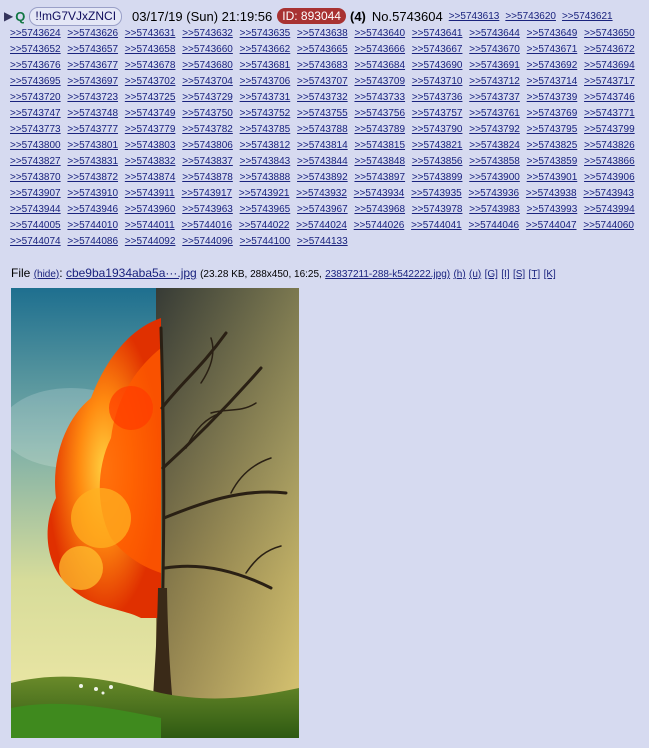 The width and height of the screenshot is (649, 748). What do you see at coordinates (322, 241) in the screenshot?
I see `backlink: >>5744133` at bounding box center [322, 241].